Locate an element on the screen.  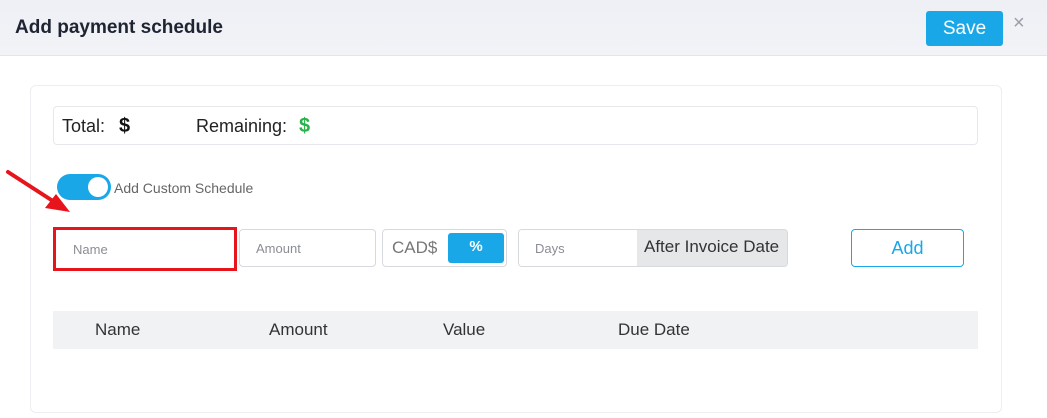
schedule-table-header: Name Amount Value Due Date is located at coordinates (515, 330).